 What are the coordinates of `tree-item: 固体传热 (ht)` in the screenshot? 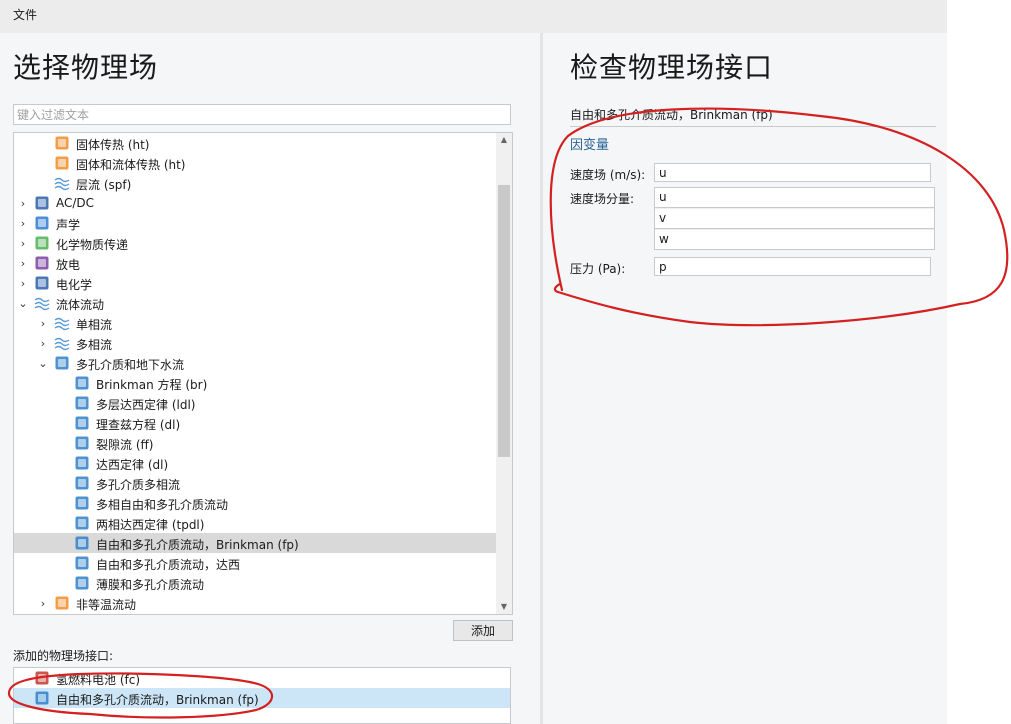 It's located at (255, 143).